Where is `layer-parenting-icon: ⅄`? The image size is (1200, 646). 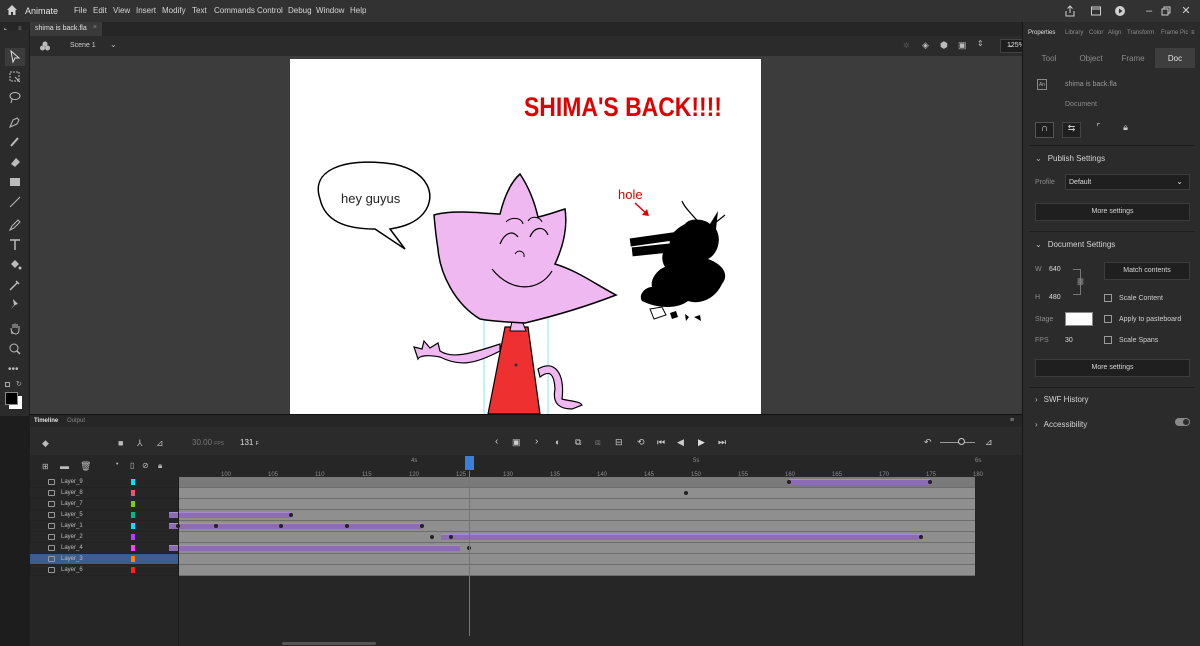
layer-parenting-icon: ⅄ is located at coordinates (140, 443).